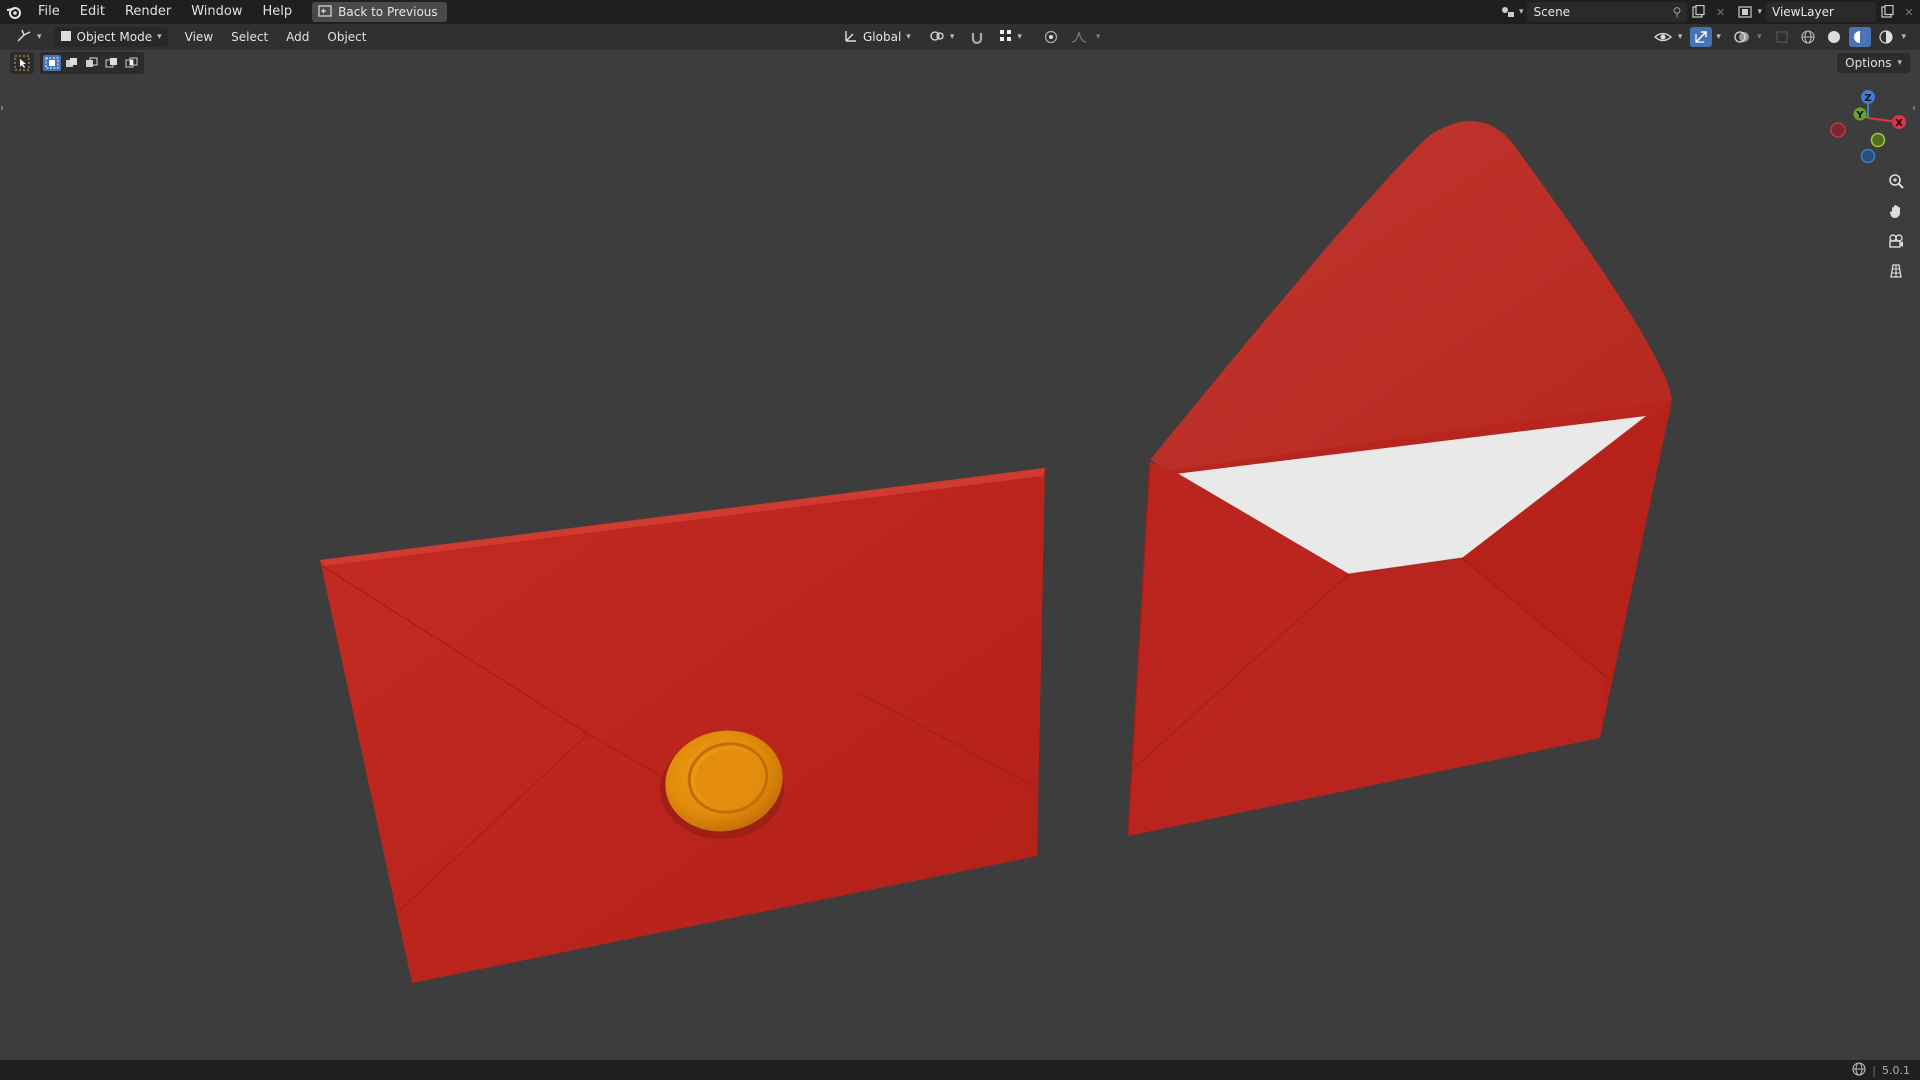 The height and width of the screenshot is (1080, 1920). Describe the element at coordinates (1759, 12) in the screenshot. I see `view-layer-dropdown-caret-icon: ▾` at that location.